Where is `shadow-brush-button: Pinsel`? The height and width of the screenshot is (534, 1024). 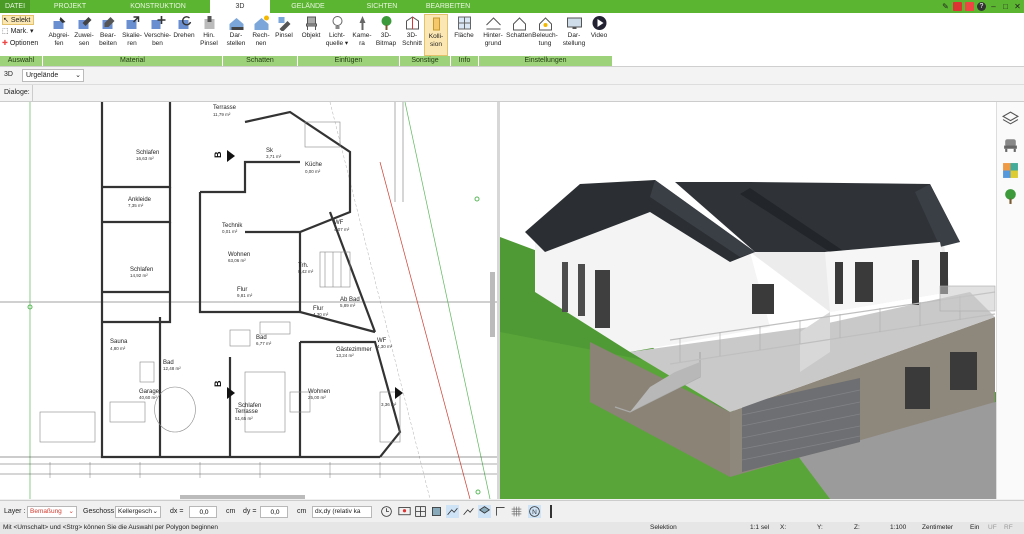
shadow-brush-button: Pinsel is located at coordinates (284, 35).